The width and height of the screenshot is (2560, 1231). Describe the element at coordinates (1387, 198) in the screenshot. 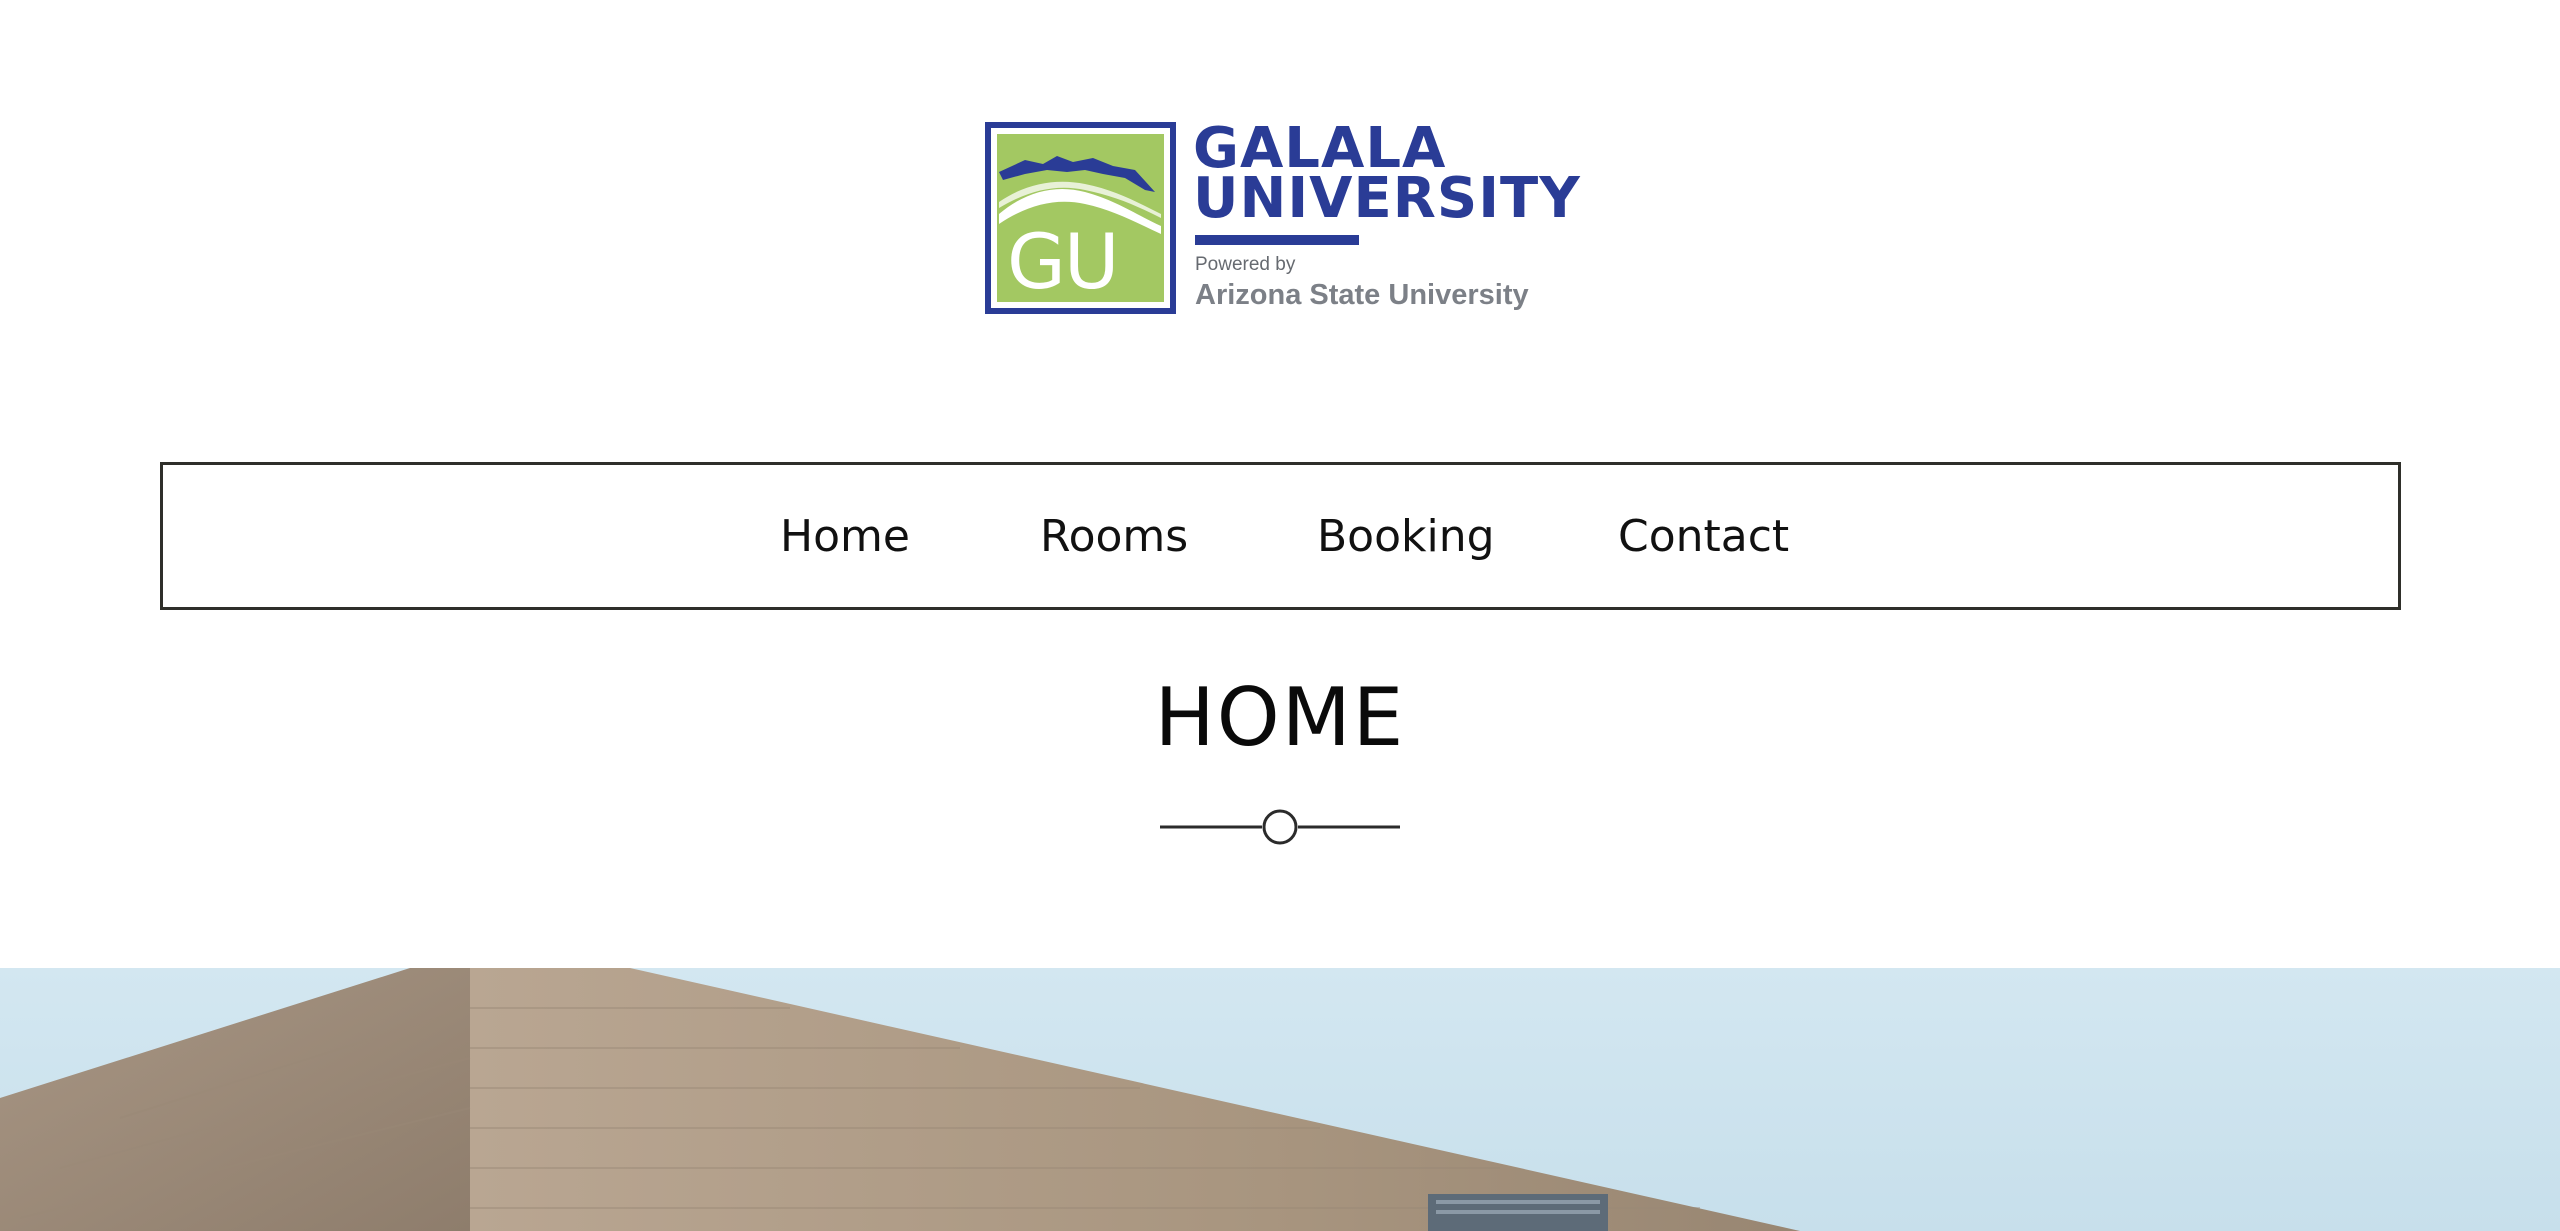

I see `logo-name-line2: UNIVERSITY` at that location.